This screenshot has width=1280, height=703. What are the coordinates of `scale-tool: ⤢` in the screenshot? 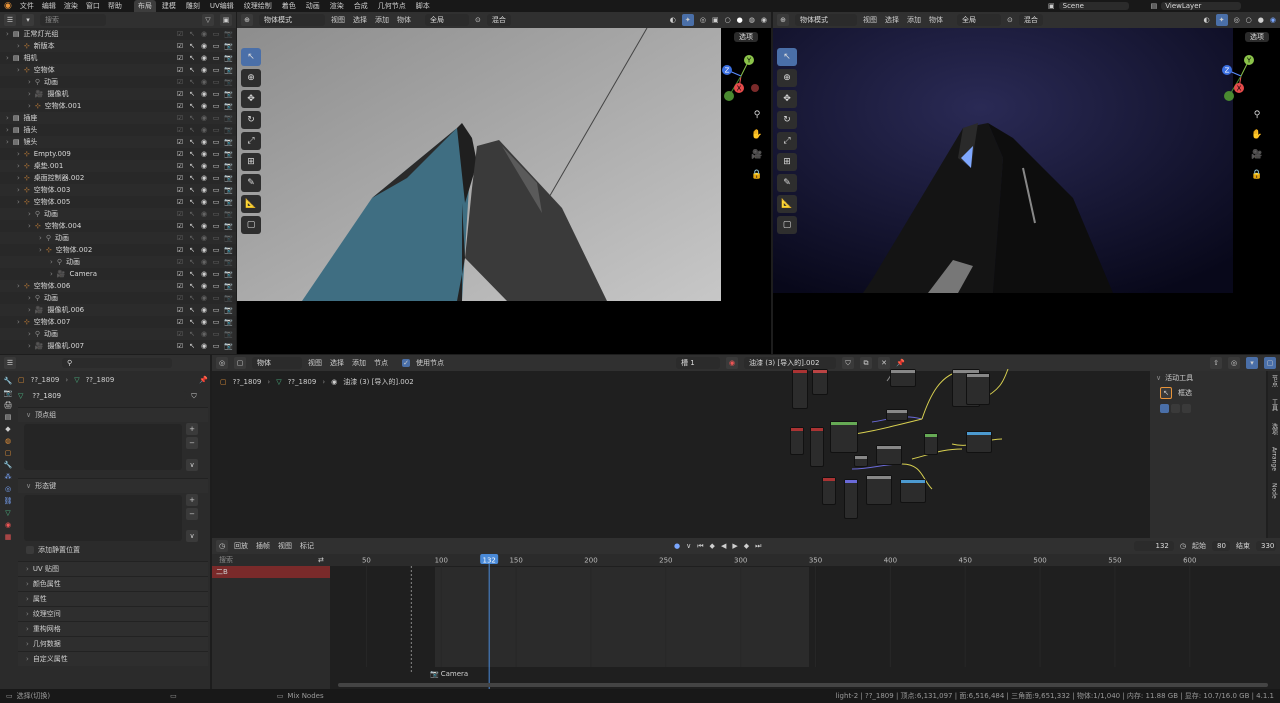 It's located at (787, 141).